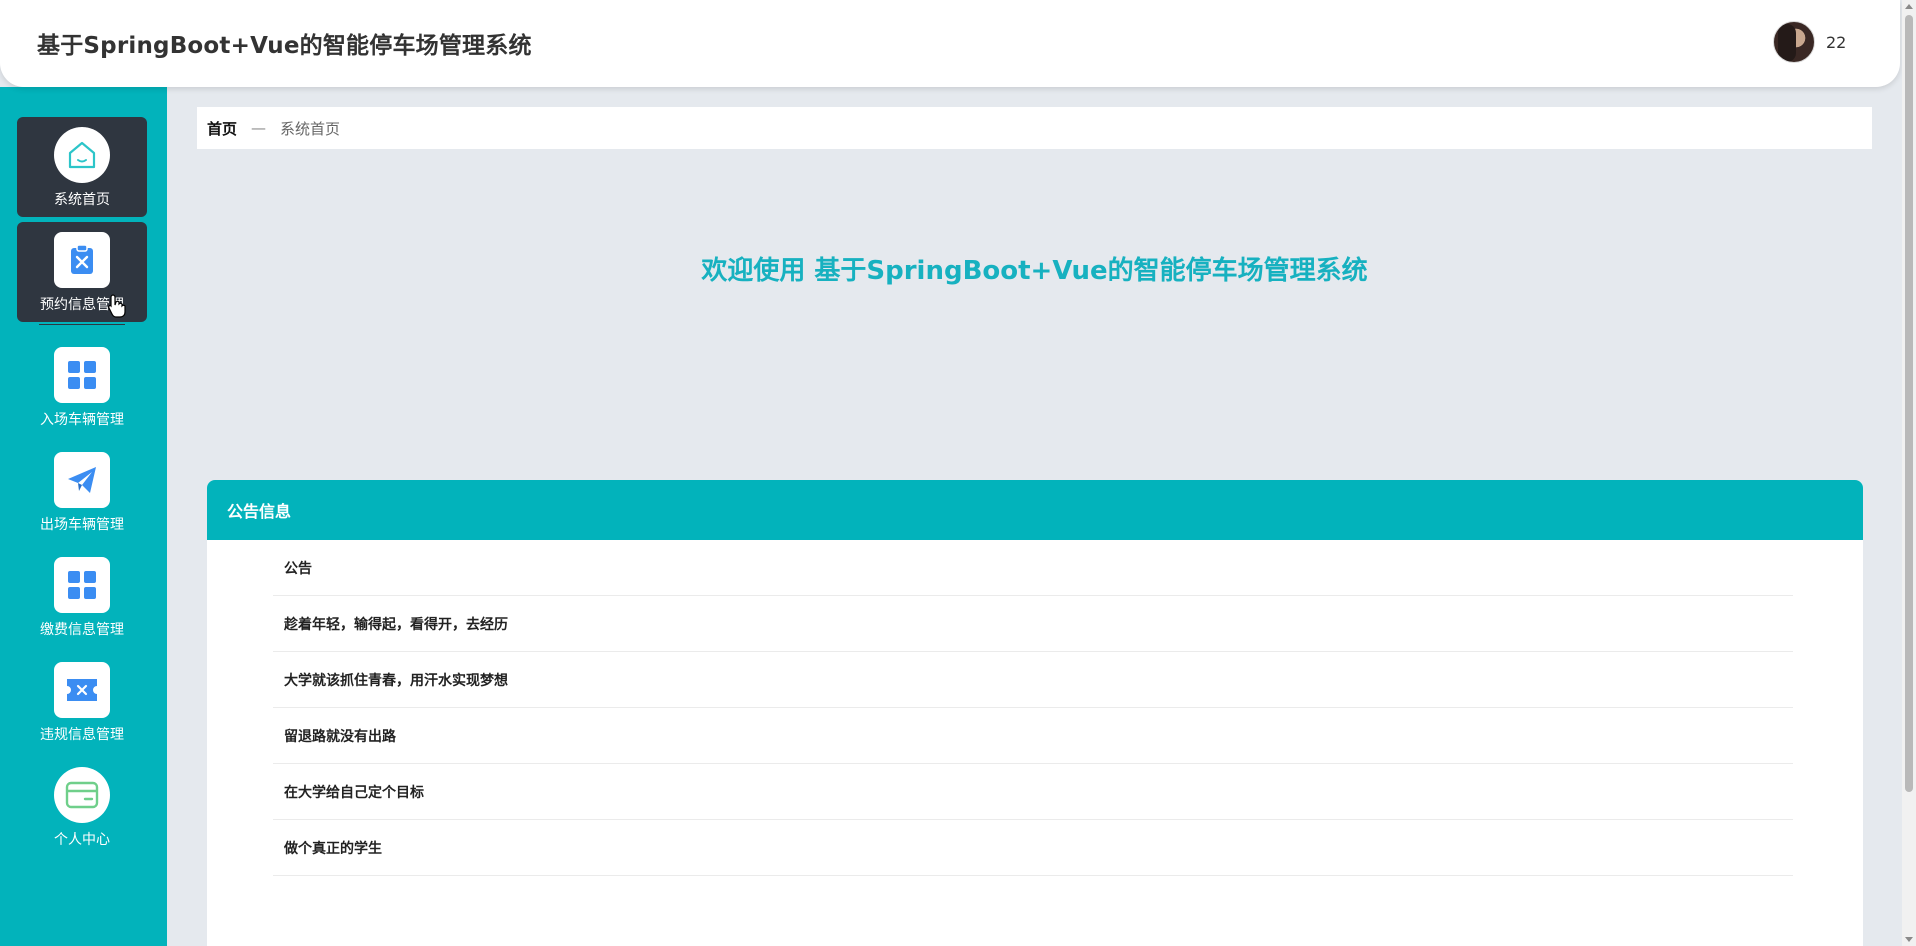 The width and height of the screenshot is (1916, 946). Describe the element at coordinates (1909, 939) in the screenshot. I see `scroll-down-icon` at that location.